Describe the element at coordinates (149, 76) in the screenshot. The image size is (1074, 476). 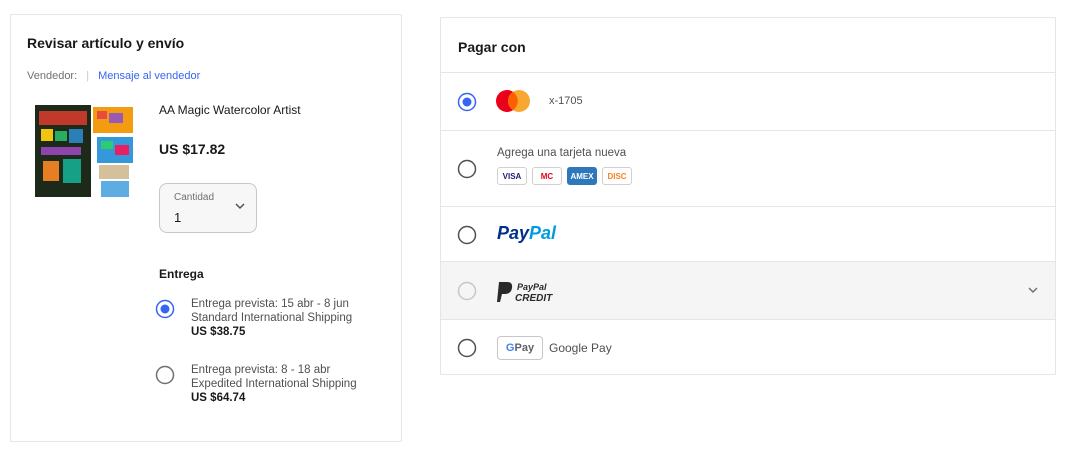
I see `message-seller-link: Mensaje al vendedor` at that location.